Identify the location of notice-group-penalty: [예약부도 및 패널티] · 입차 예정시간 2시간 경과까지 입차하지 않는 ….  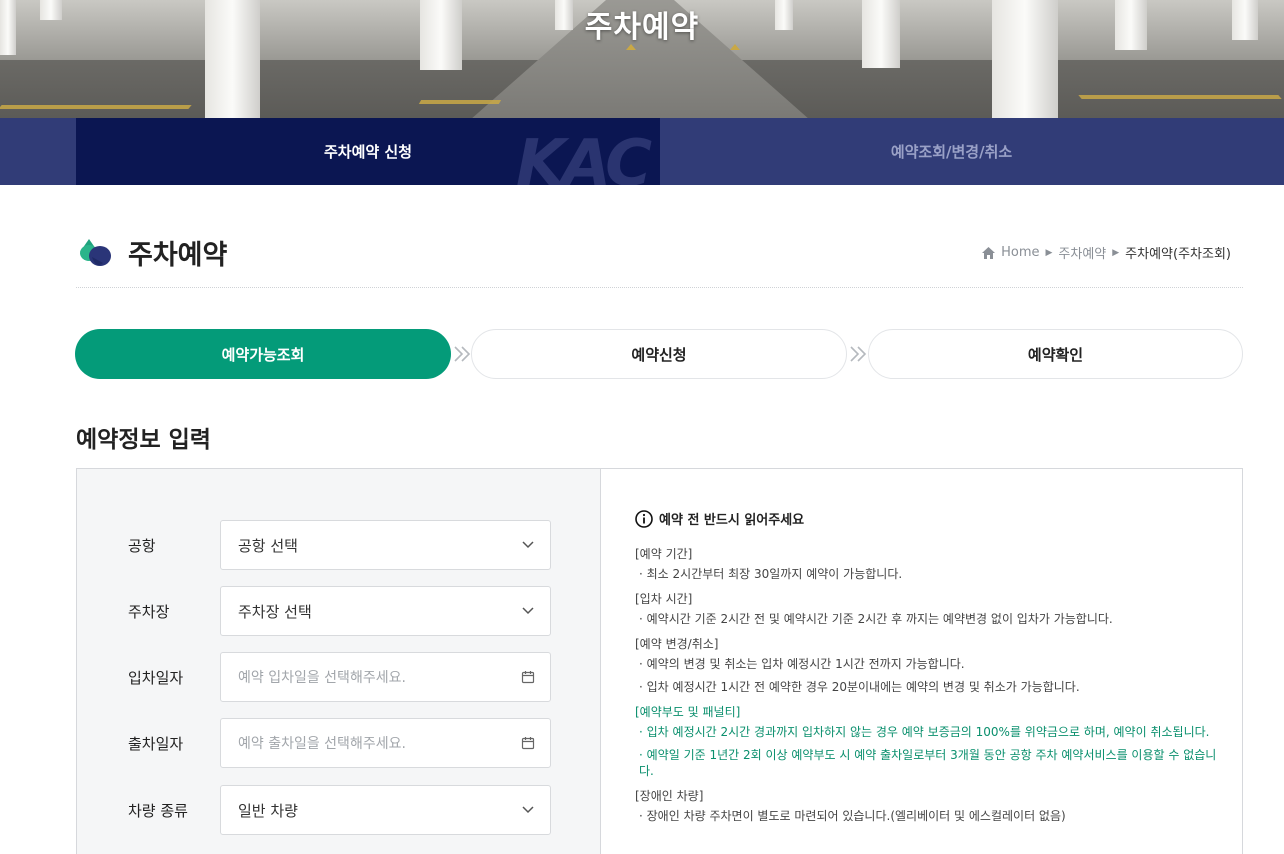
(930, 741).